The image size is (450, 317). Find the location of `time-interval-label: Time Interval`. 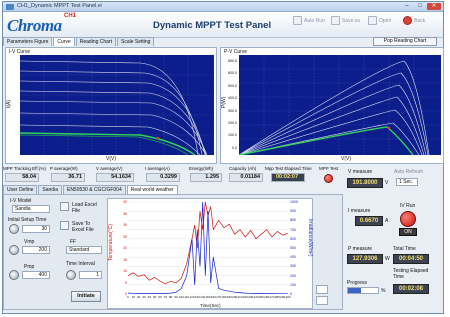

time-interval-label: Time Interval is located at coordinates (80, 264).